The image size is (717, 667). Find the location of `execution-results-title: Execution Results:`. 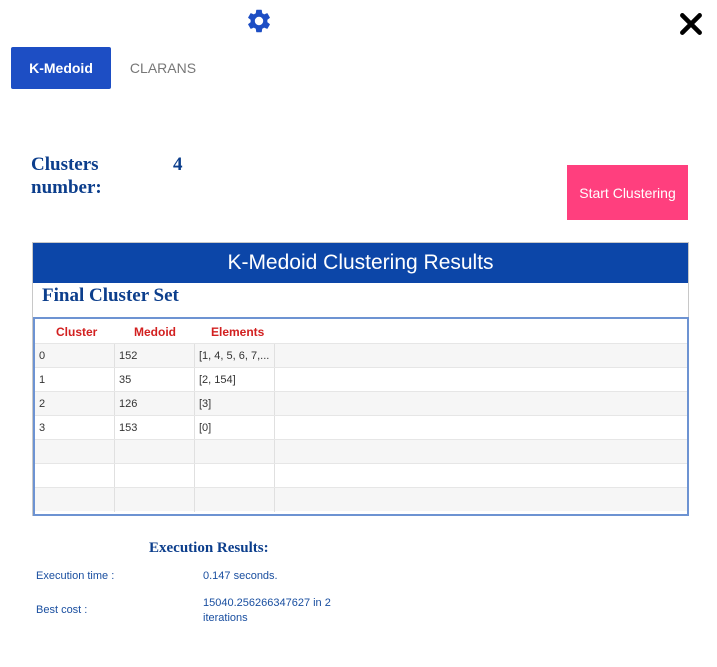

execution-results-title: Execution Results: is located at coordinates (209, 548).